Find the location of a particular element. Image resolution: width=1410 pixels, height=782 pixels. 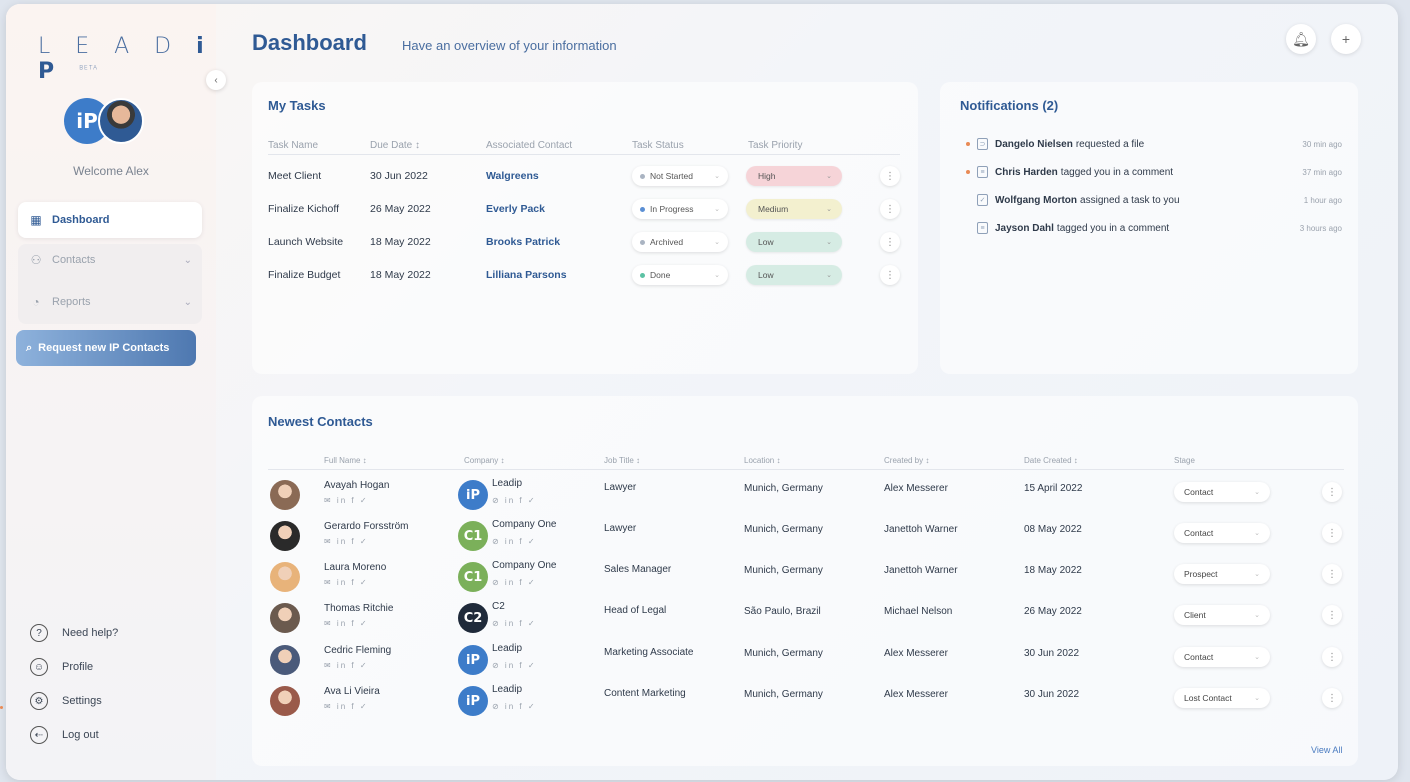

contact-name: Cedric Fleming is located at coordinates (357, 650).